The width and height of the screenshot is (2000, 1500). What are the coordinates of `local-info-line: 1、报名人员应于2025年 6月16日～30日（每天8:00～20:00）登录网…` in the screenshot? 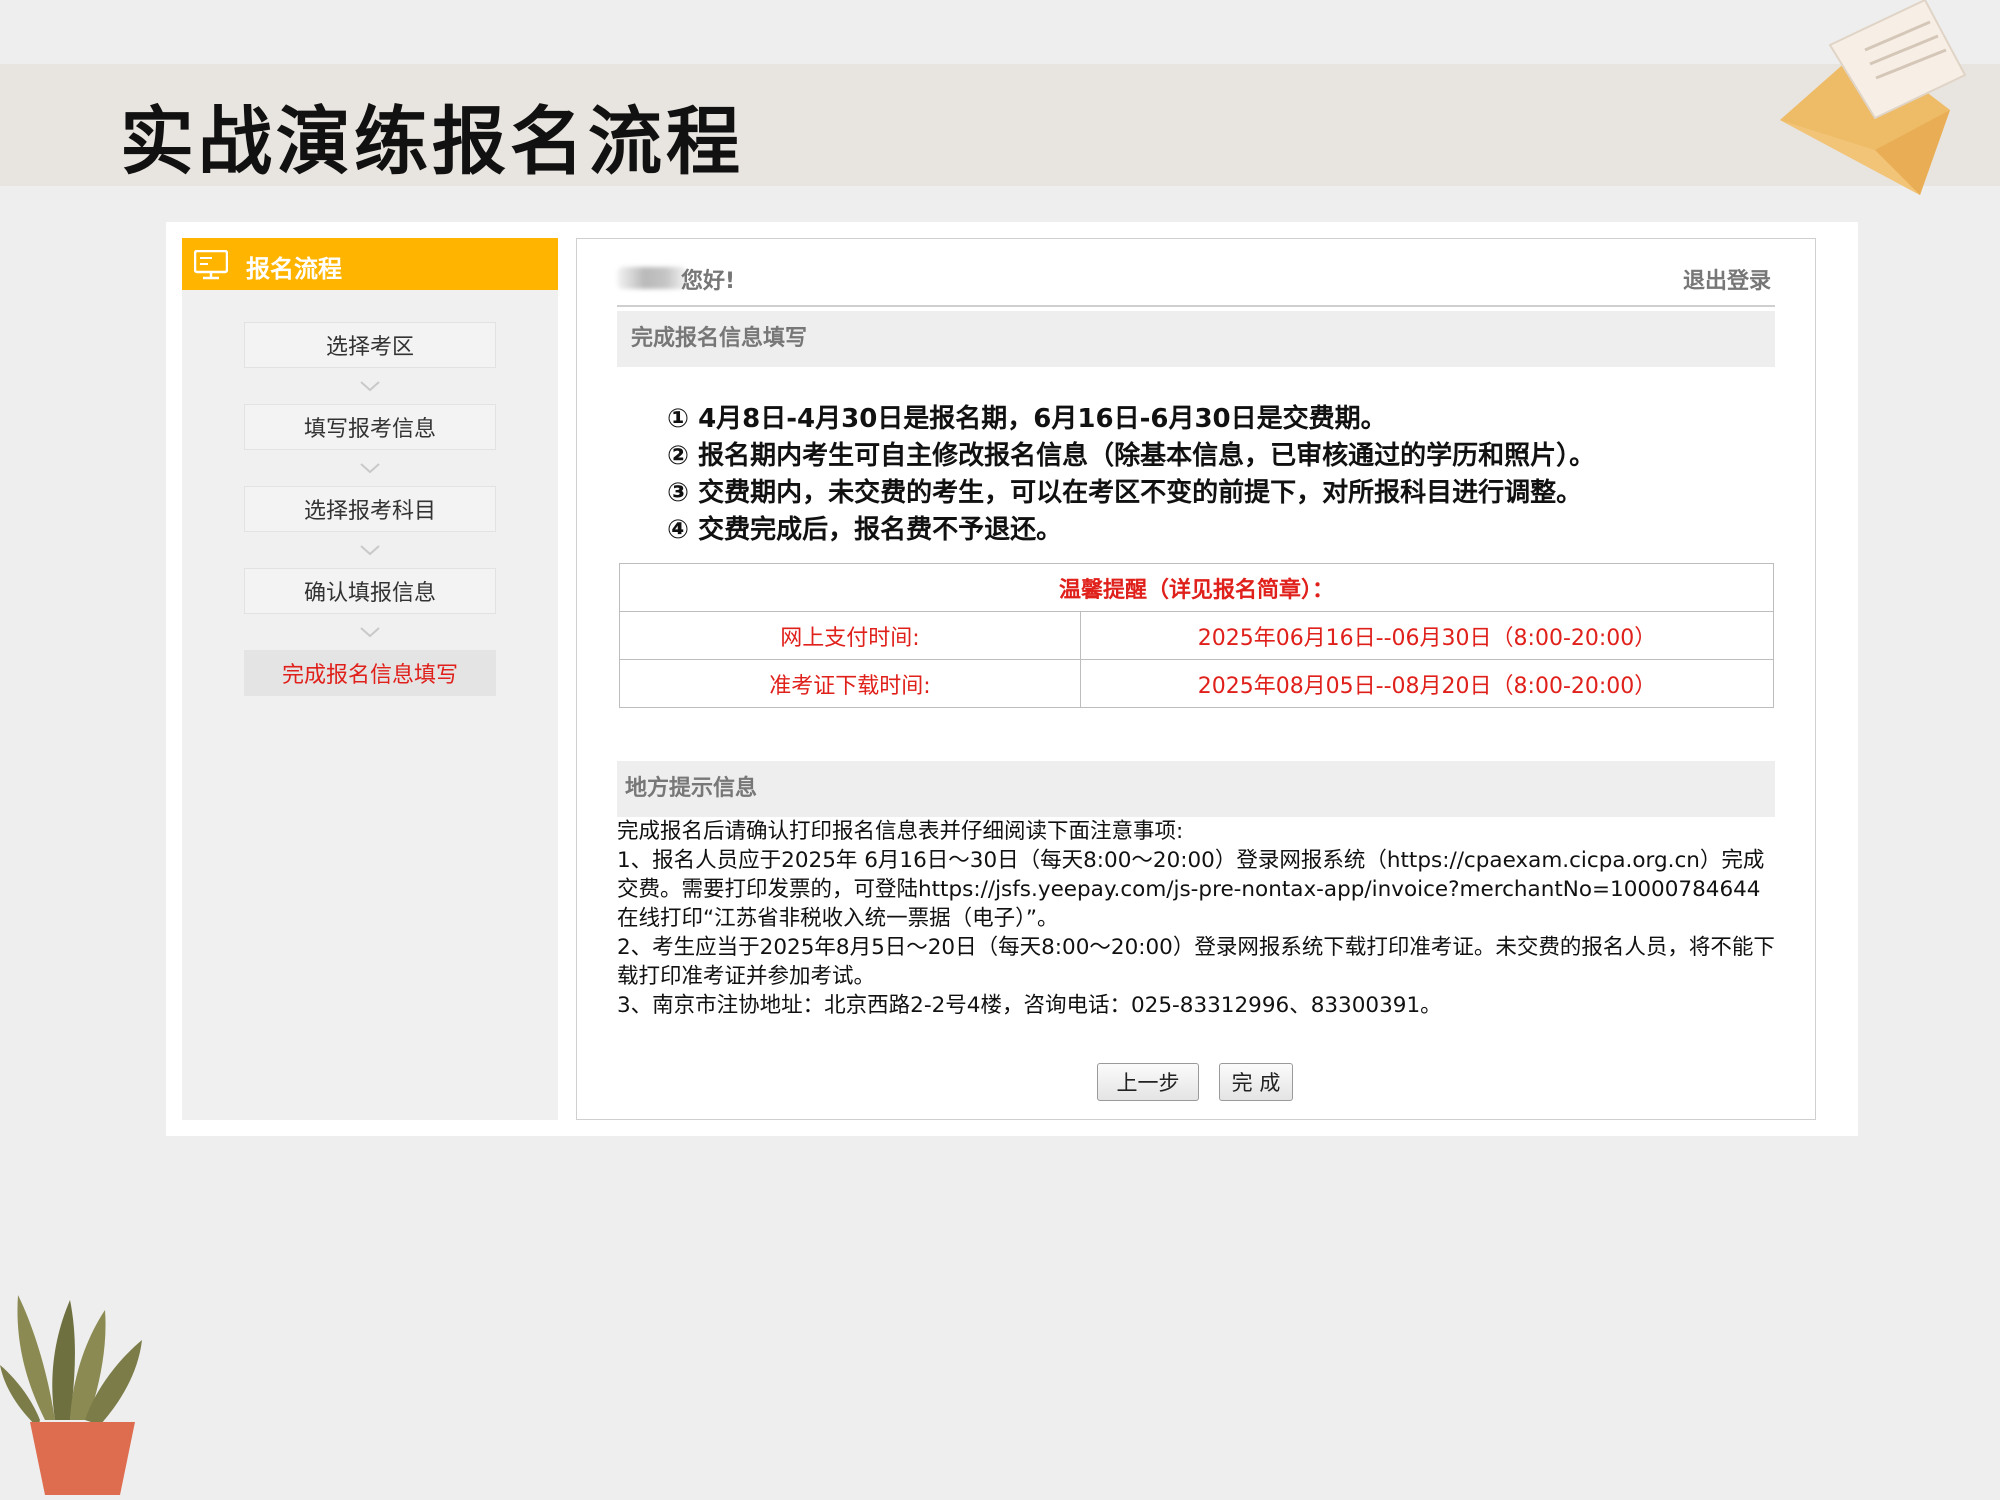 It's located at (1191, 889).